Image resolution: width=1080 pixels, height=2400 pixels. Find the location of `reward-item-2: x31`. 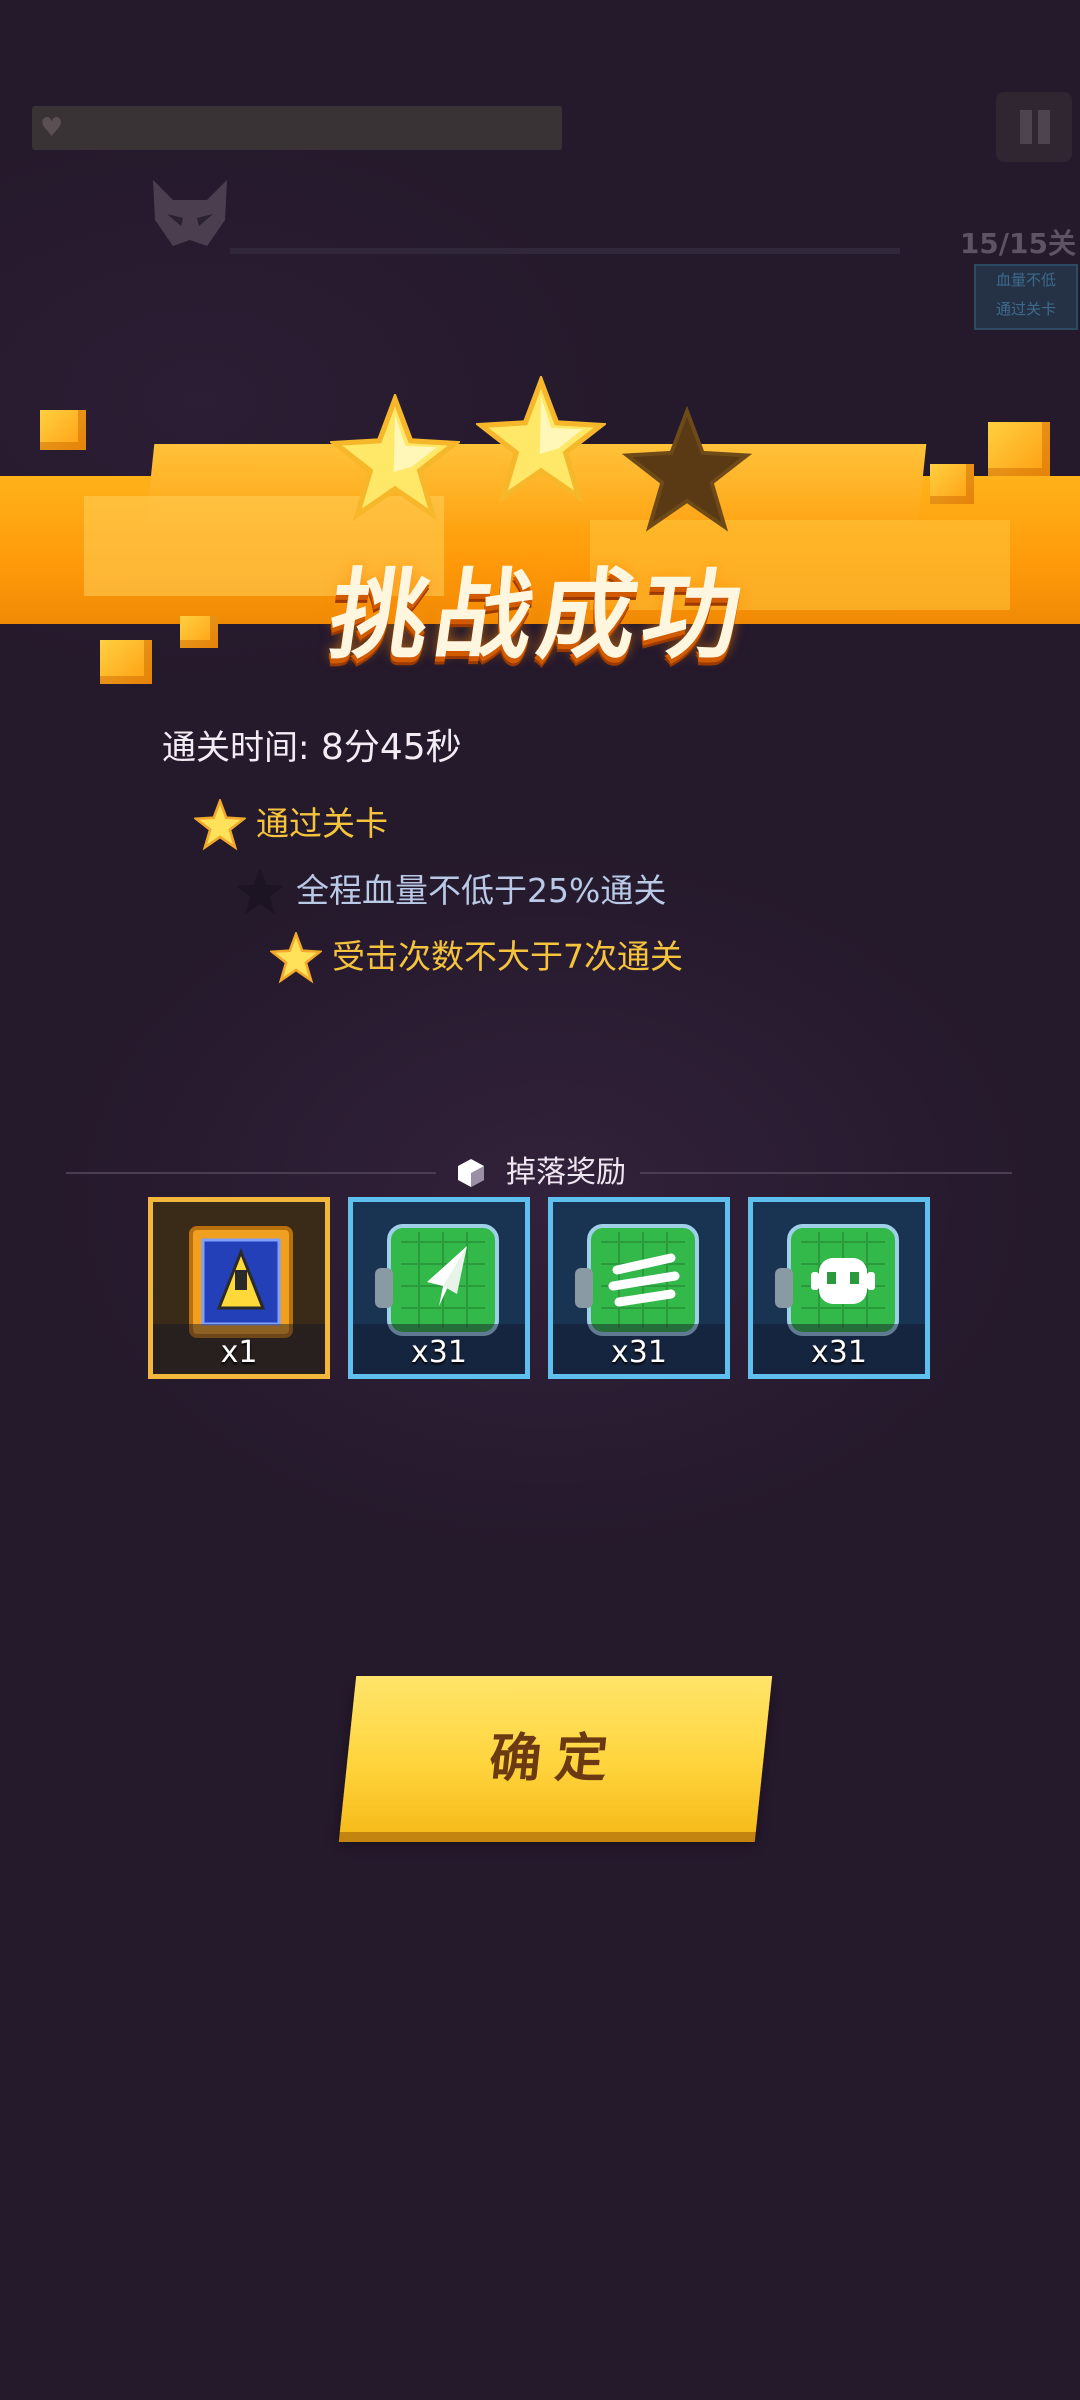

reward-item-2: x31 is located at coordinates (439, 1288).